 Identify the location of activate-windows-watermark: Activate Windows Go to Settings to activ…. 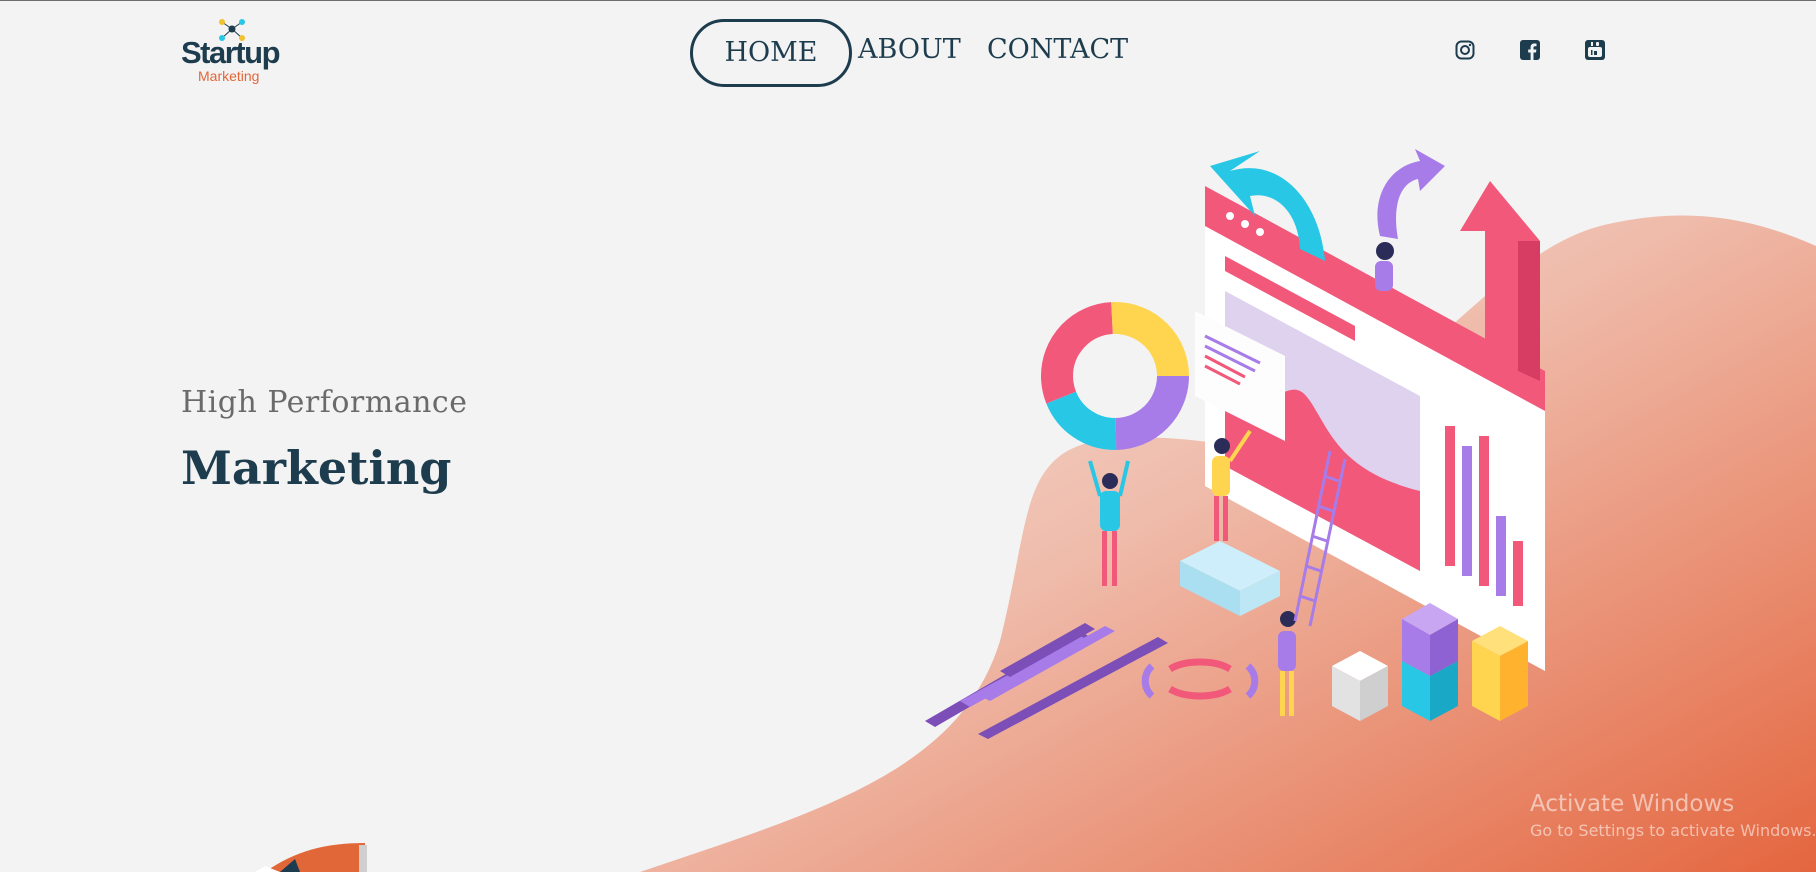
(1673, 815).